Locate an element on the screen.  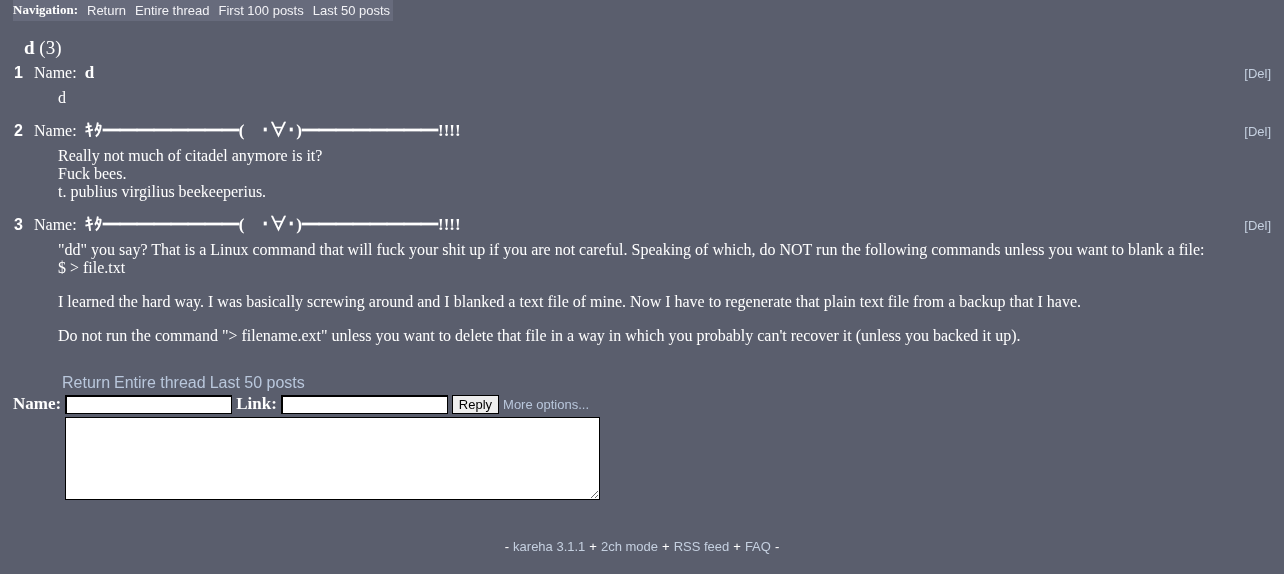
nav-link: First 100 posts is located at coordinates (261, 10).